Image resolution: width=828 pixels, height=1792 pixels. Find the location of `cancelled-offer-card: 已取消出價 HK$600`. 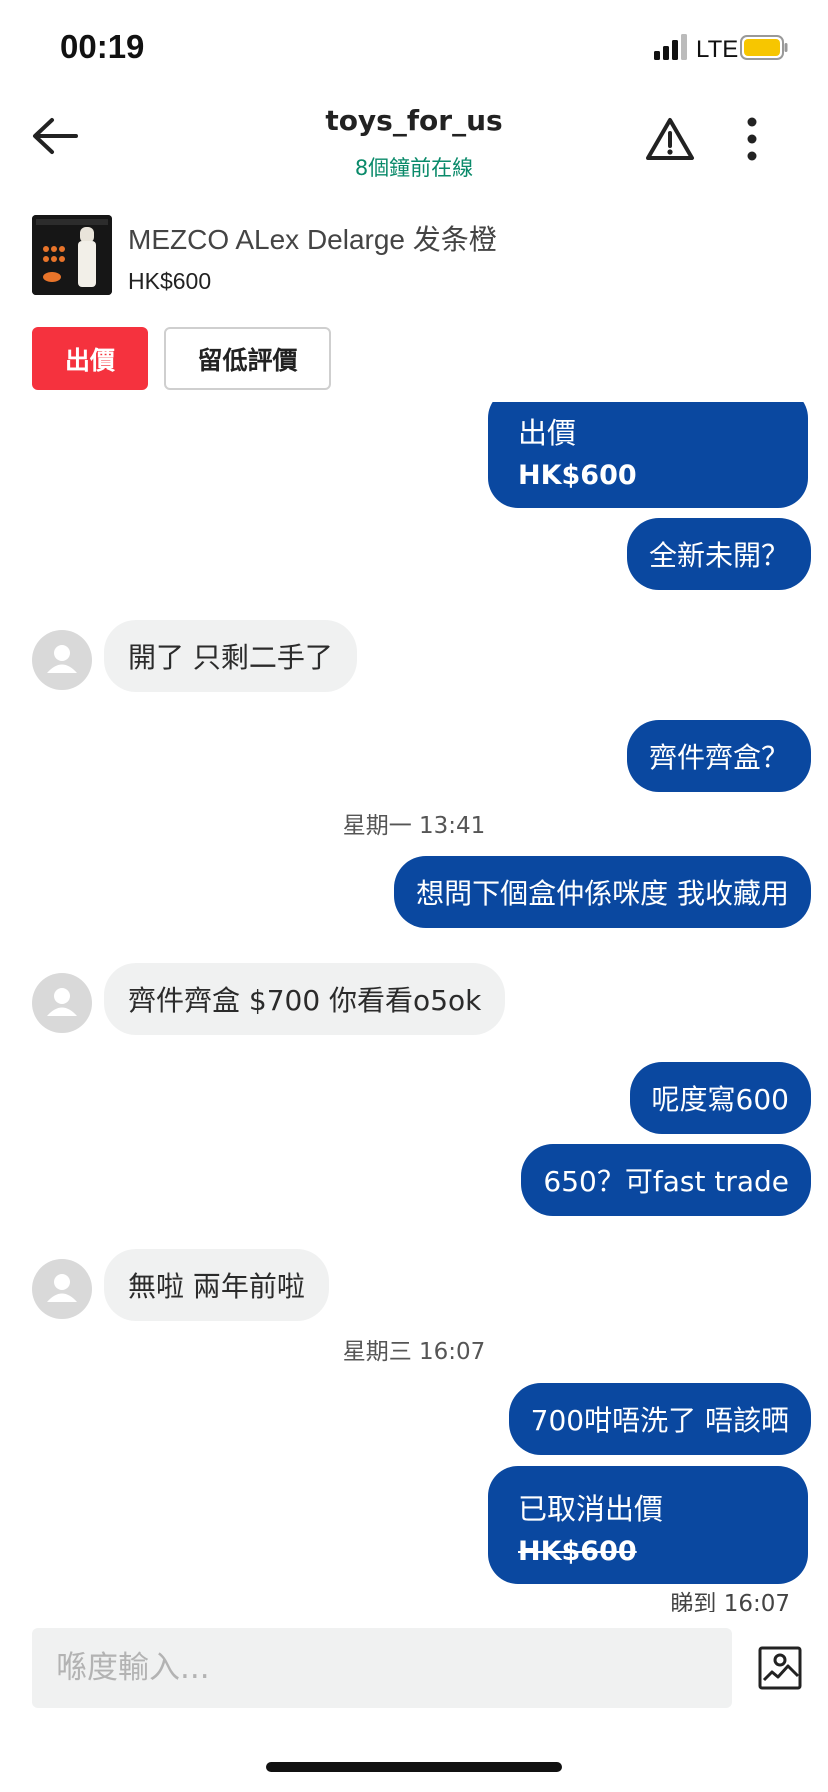

cancelled-offer-card: 已取消出價 HK$600 is located at coordinates (648, 1525).